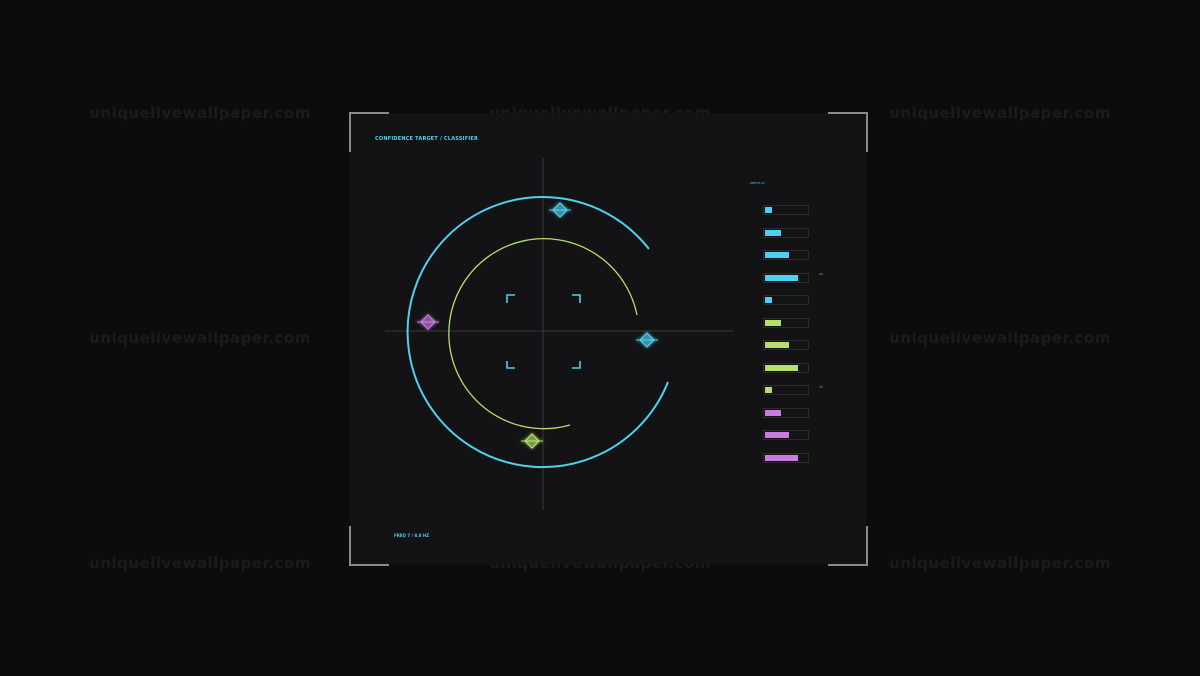  Describe the element at coordinates (532, 441) in the screenshot. I see `marker-bottom-icon` at that location.